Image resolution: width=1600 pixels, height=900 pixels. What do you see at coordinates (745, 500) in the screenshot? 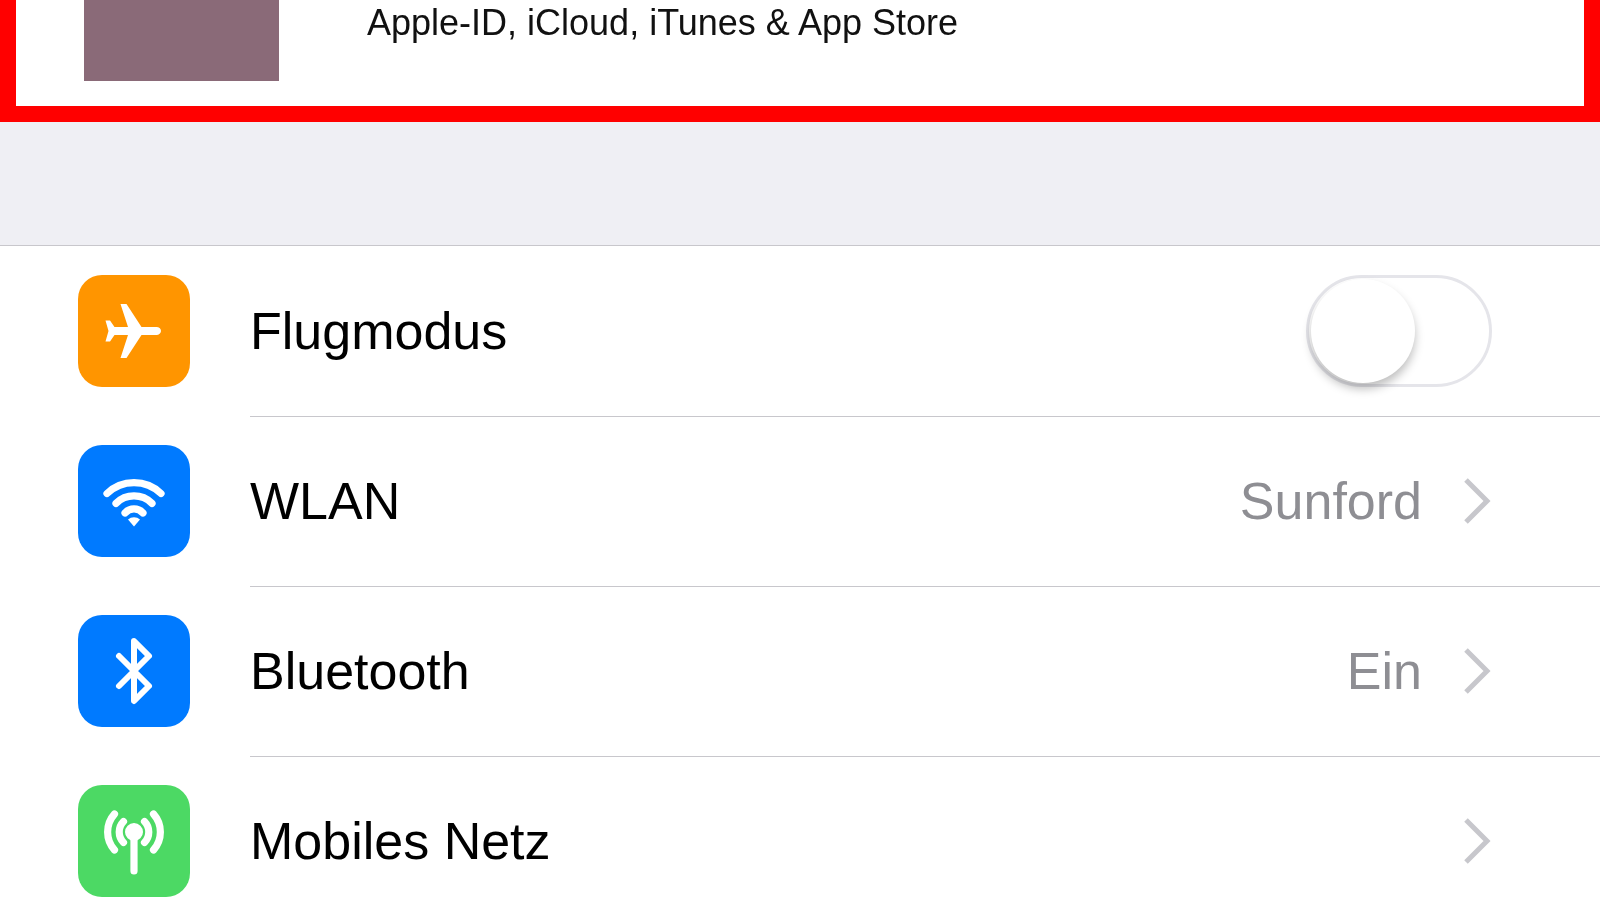
I see `setting-label: WLAN` at bounding box center [745, 500].